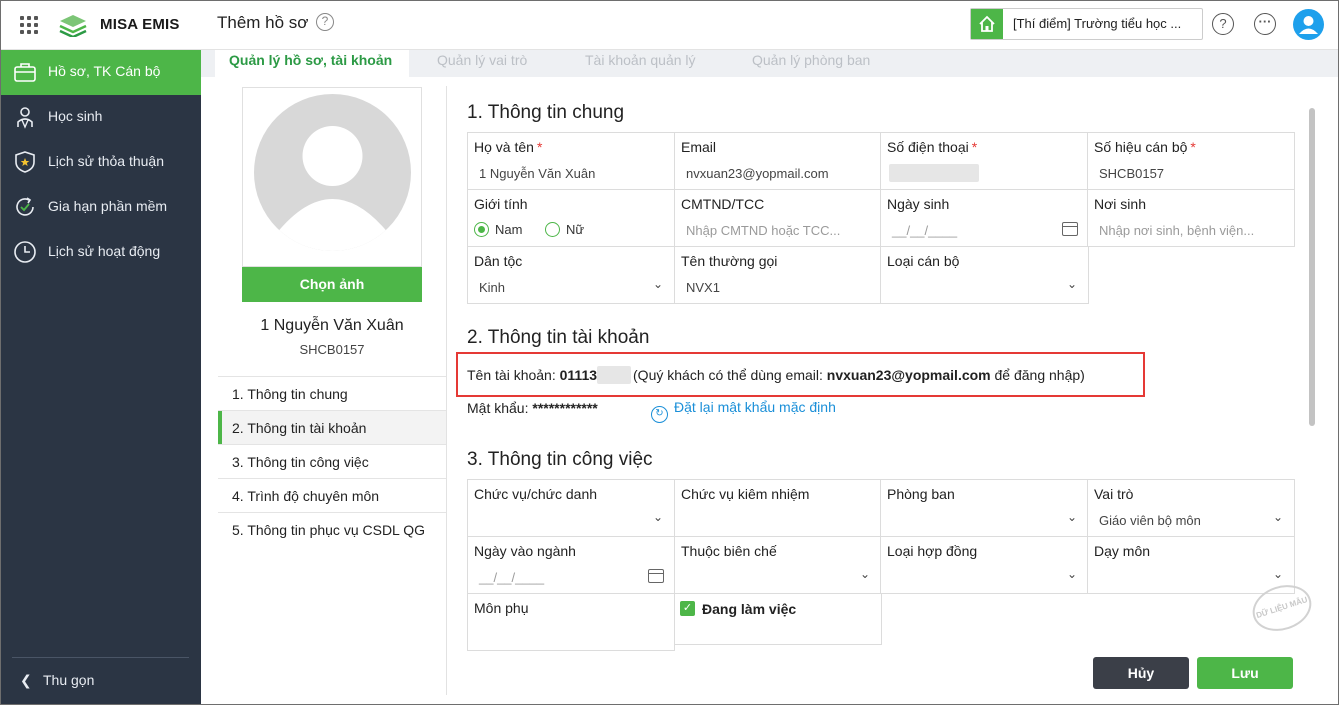 This screenshot has width=1339, height=705. I want to click on more-icon: ···, so click(1265, 24).